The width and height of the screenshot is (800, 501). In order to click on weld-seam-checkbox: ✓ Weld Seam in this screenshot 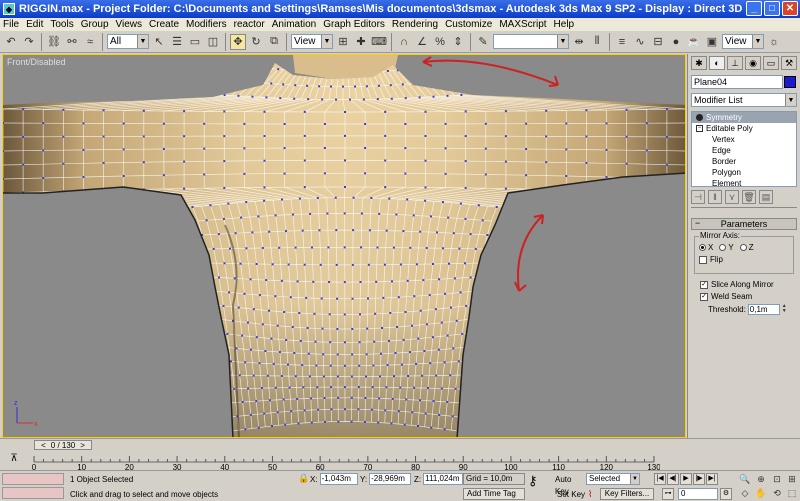, I will do `click(750, 296)`.